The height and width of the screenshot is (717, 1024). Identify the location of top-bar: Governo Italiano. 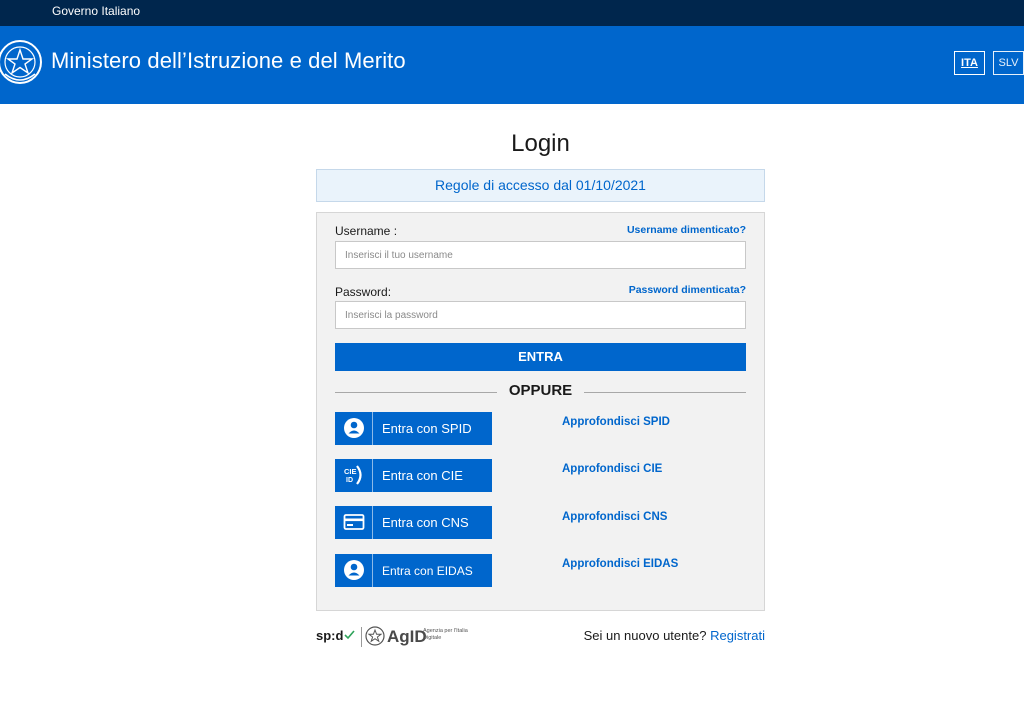
(512, 13).